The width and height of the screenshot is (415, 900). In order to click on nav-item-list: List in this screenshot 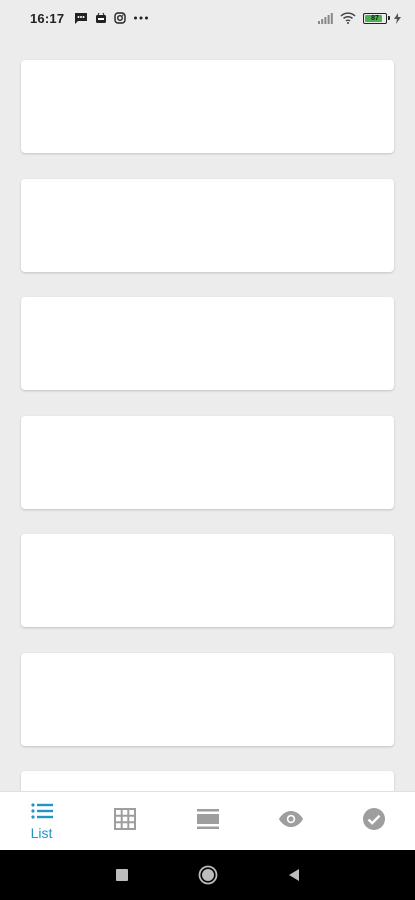, I will do `click(41, 821)`.